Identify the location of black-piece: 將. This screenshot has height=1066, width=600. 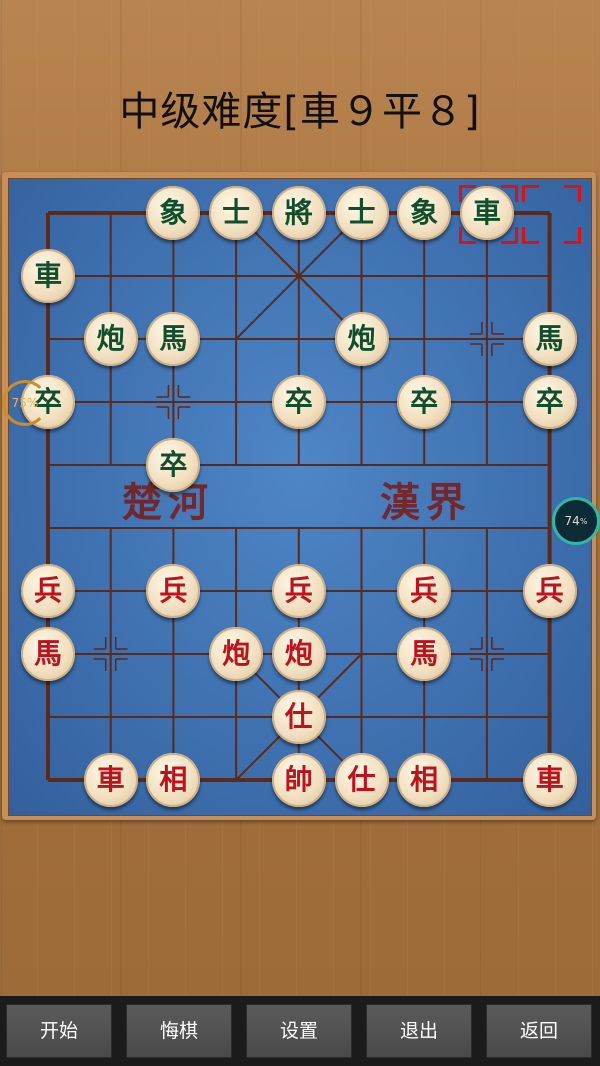
(298, 213).